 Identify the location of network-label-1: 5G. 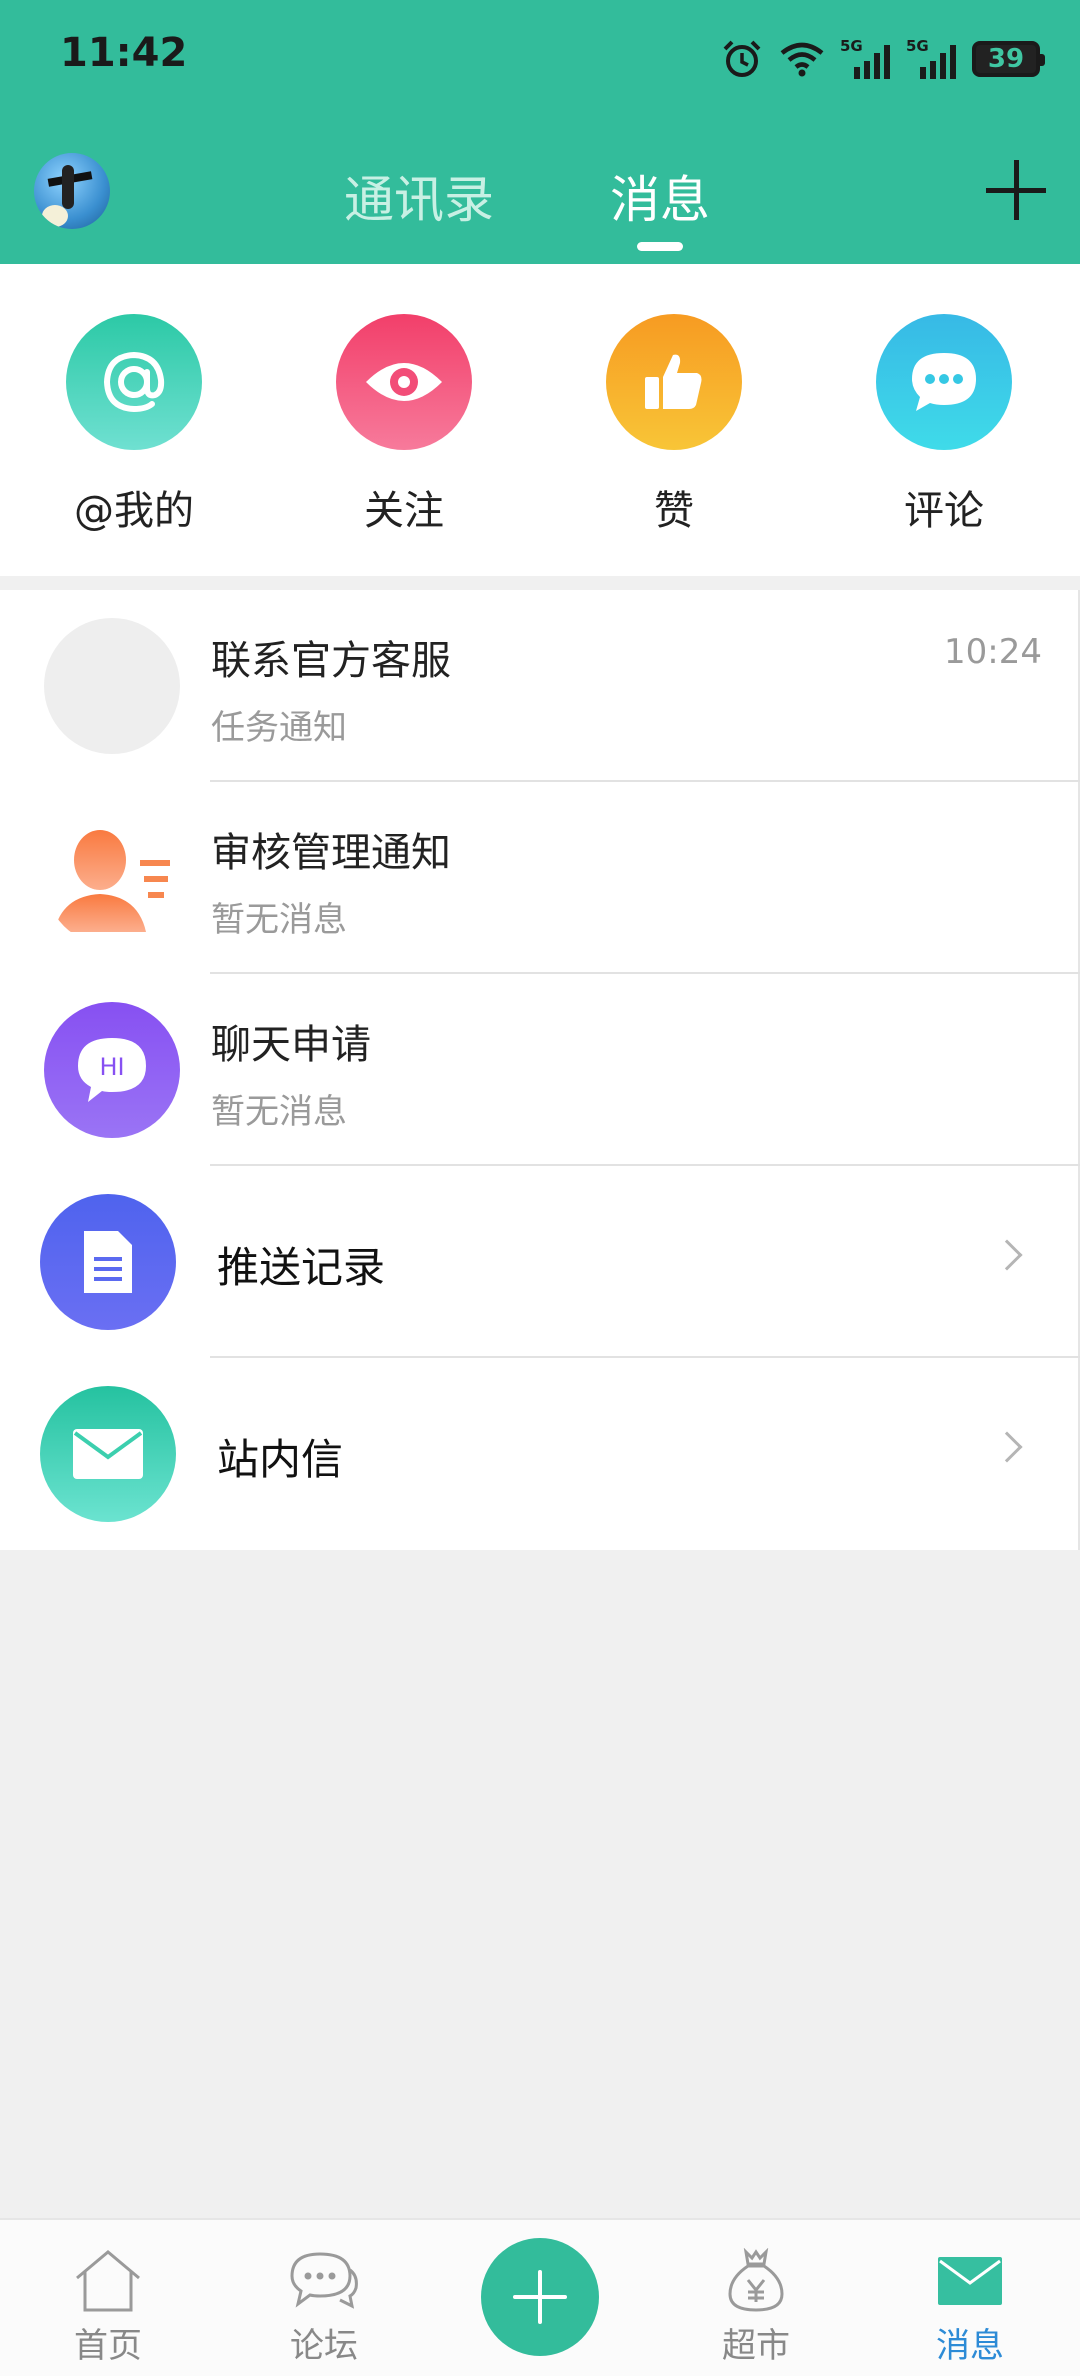
(851, 46).